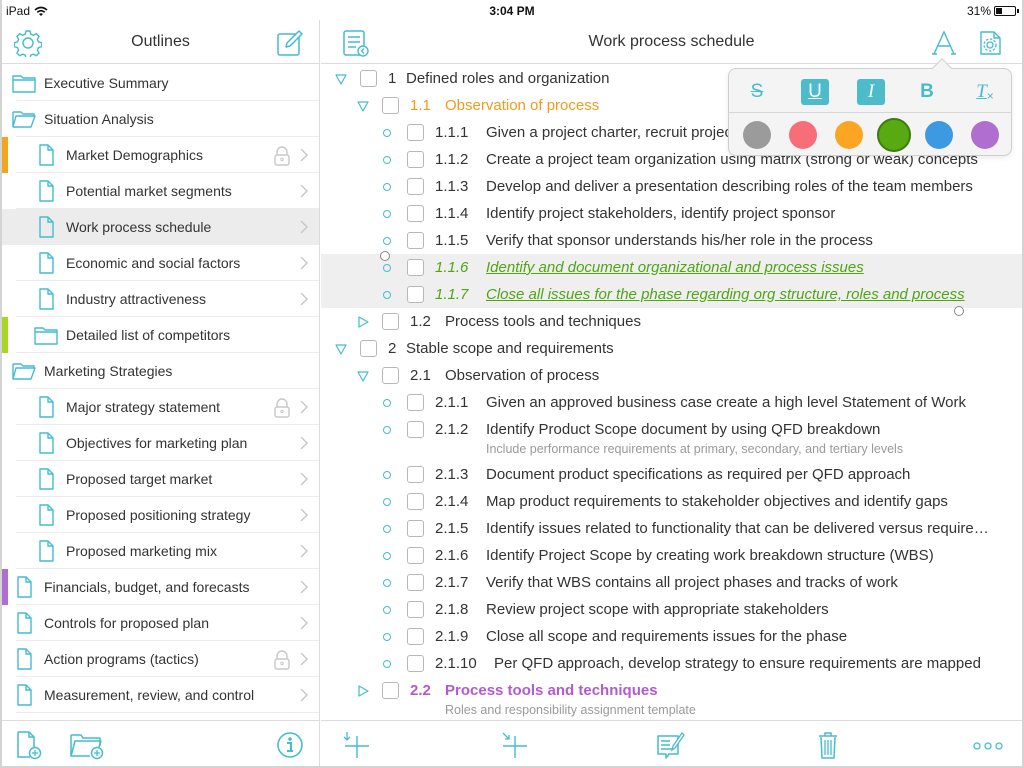 The width and height of the screenshot is (1024, 768). What do you see at coordinates (671, 375) in the screenshot?
I see `outline-row: 2.1 Observation of process` at bounding box center [671, 375].